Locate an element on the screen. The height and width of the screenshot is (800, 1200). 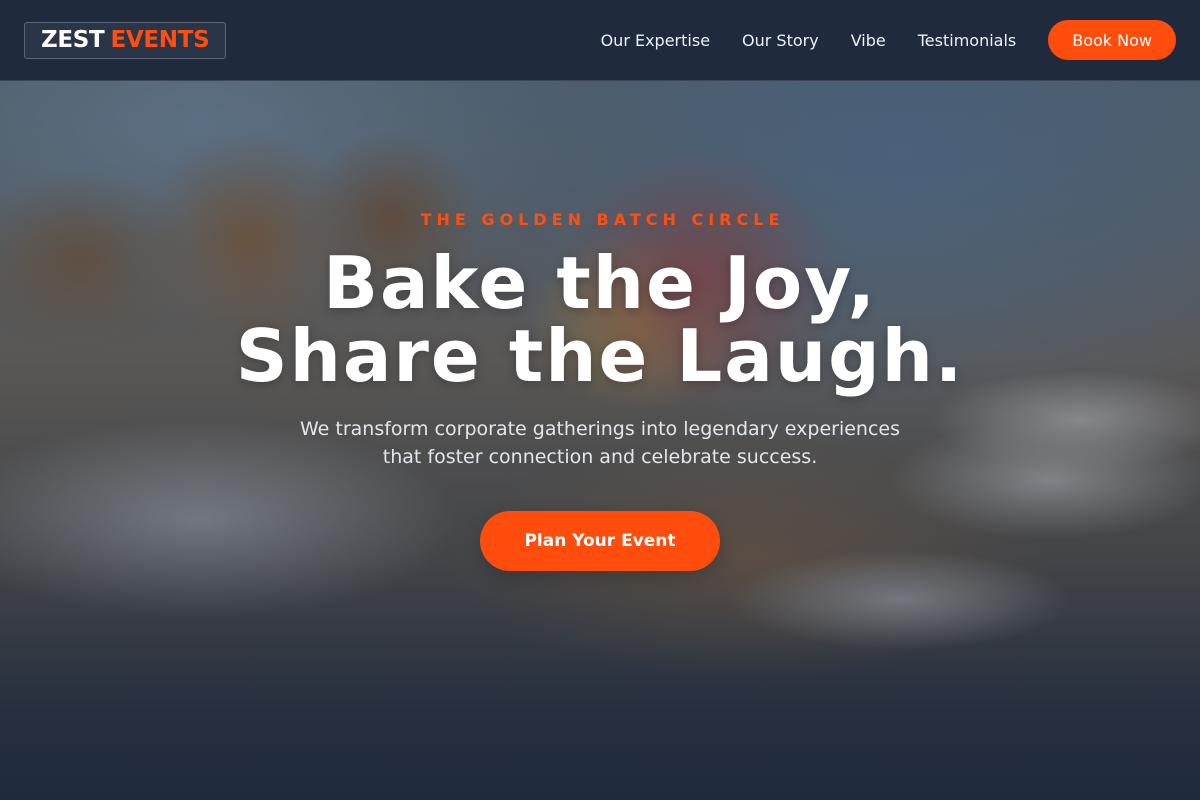
hero-headline-line-1: Bake the Joy, is located at coordinates (600, 283).